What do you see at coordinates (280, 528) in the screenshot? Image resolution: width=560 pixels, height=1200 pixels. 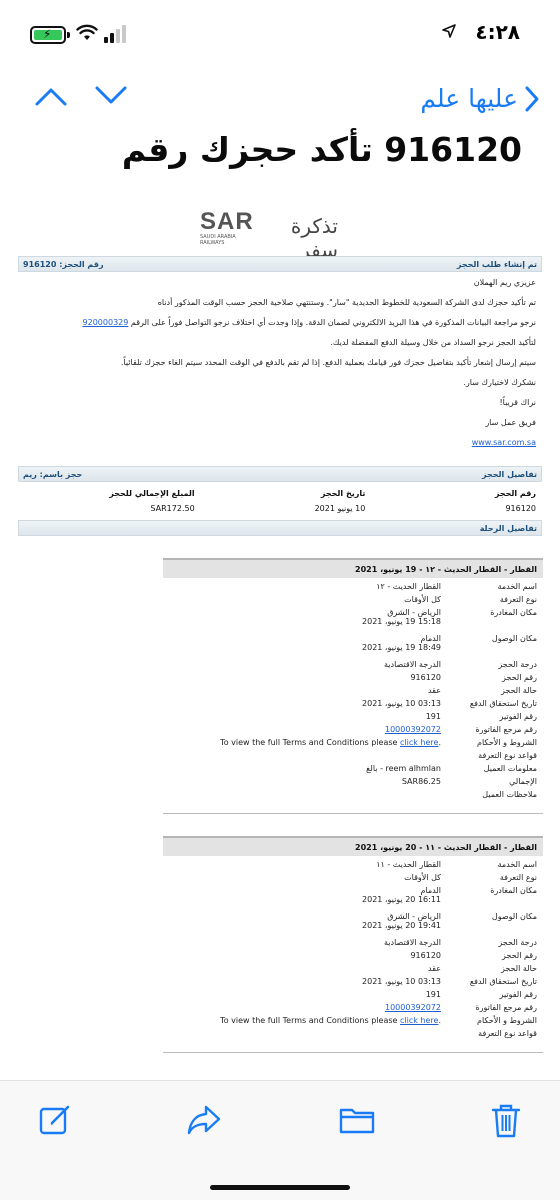 I see `trip-details-bar: تفاصيل الرحلة` at bounding box center [280, 528].